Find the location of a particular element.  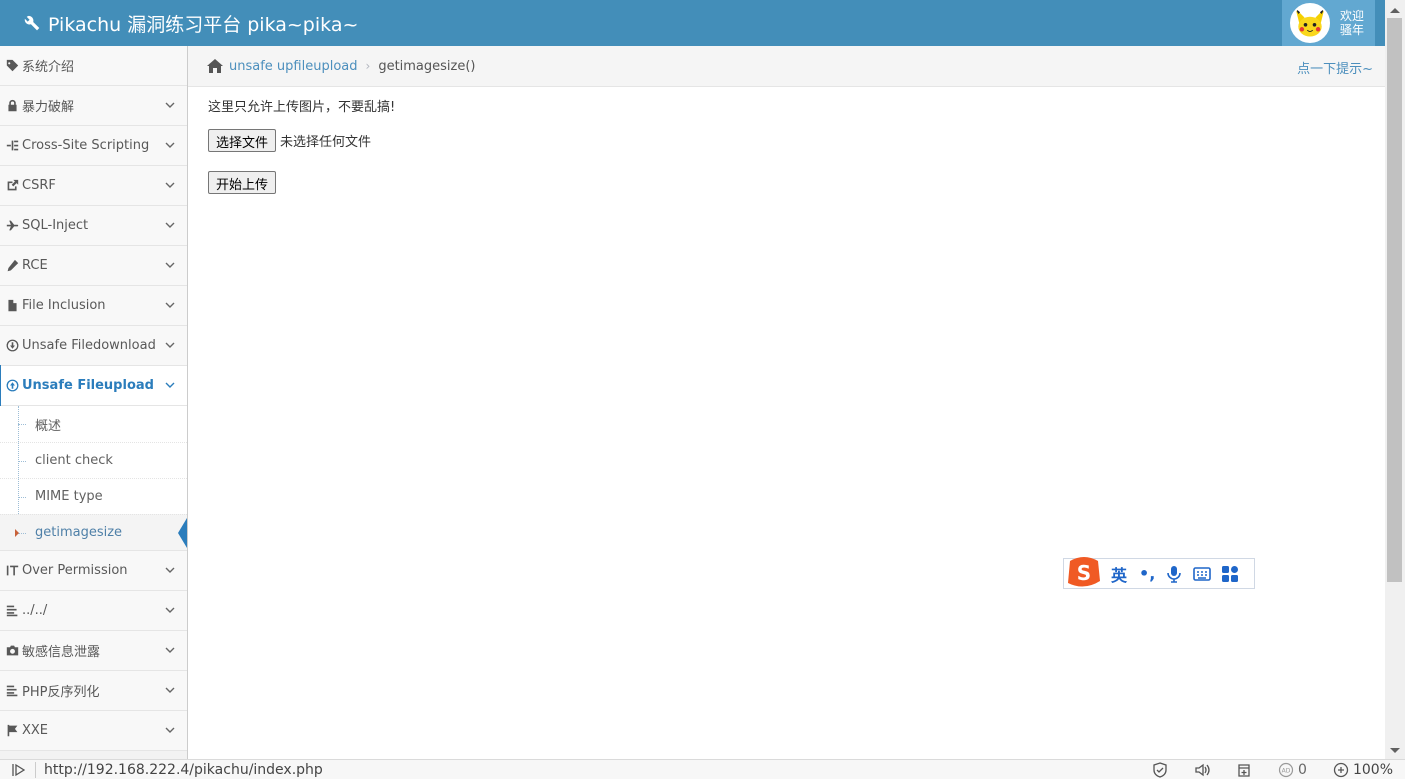

sidebar-item-bruteforce: 暴力破解 is located at coordinates (93, 106).